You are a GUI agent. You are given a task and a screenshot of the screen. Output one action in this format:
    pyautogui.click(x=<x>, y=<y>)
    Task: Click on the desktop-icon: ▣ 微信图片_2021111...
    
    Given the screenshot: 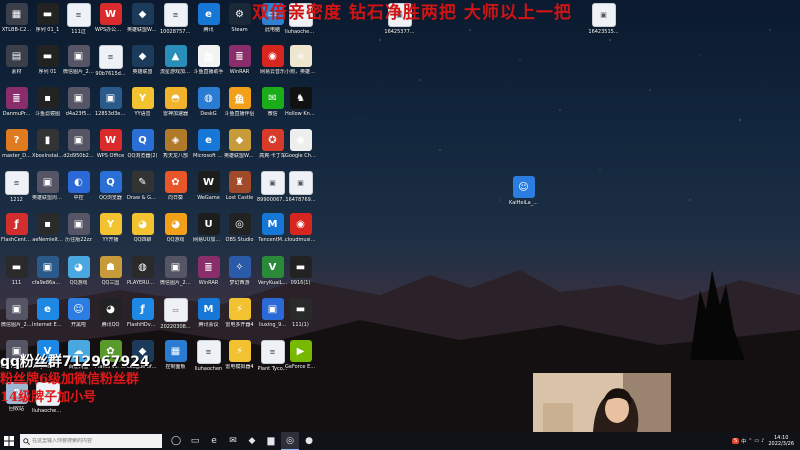 What is the action you would take?
    pyautogui.click(x=16, y=318)
    